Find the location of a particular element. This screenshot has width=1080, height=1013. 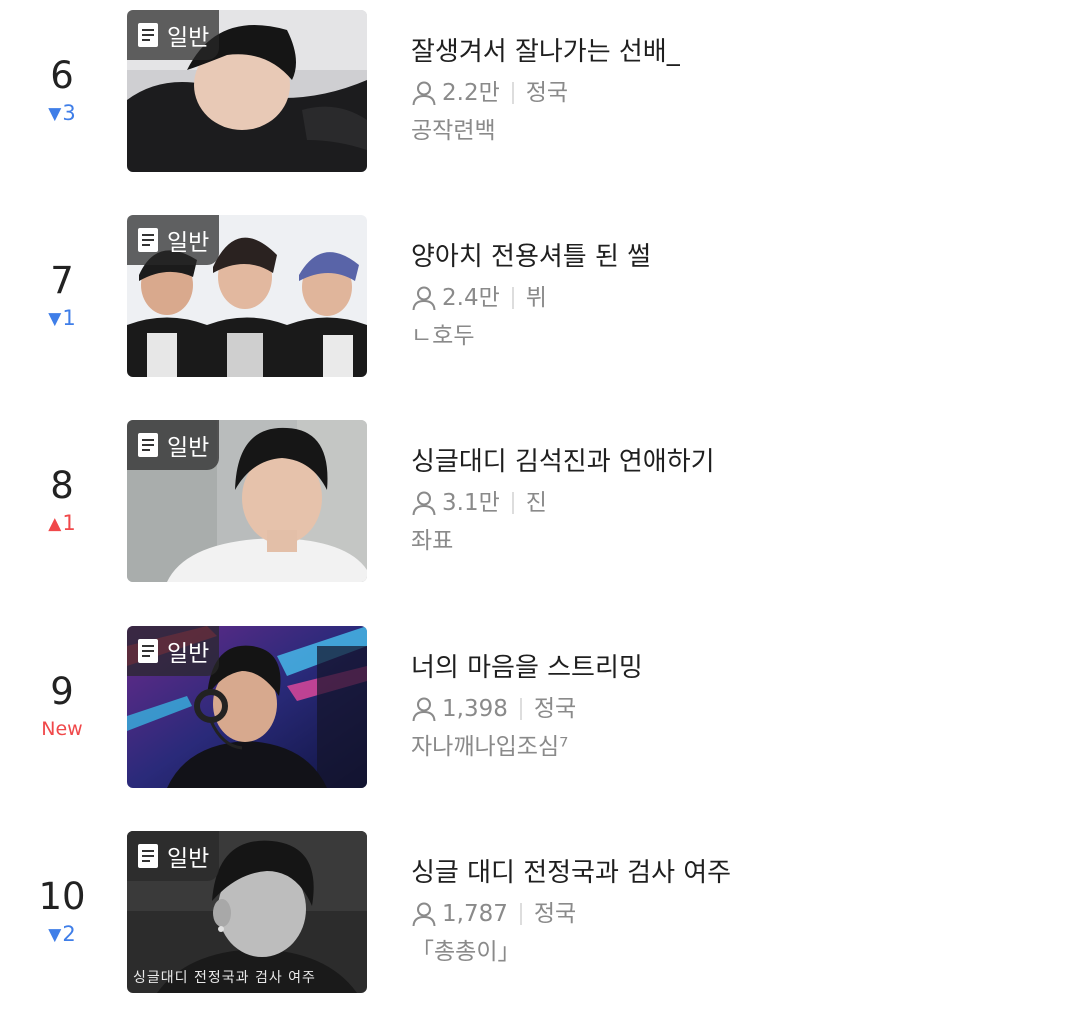

author-name: 공작련백 is located at coordinates (745, 131).